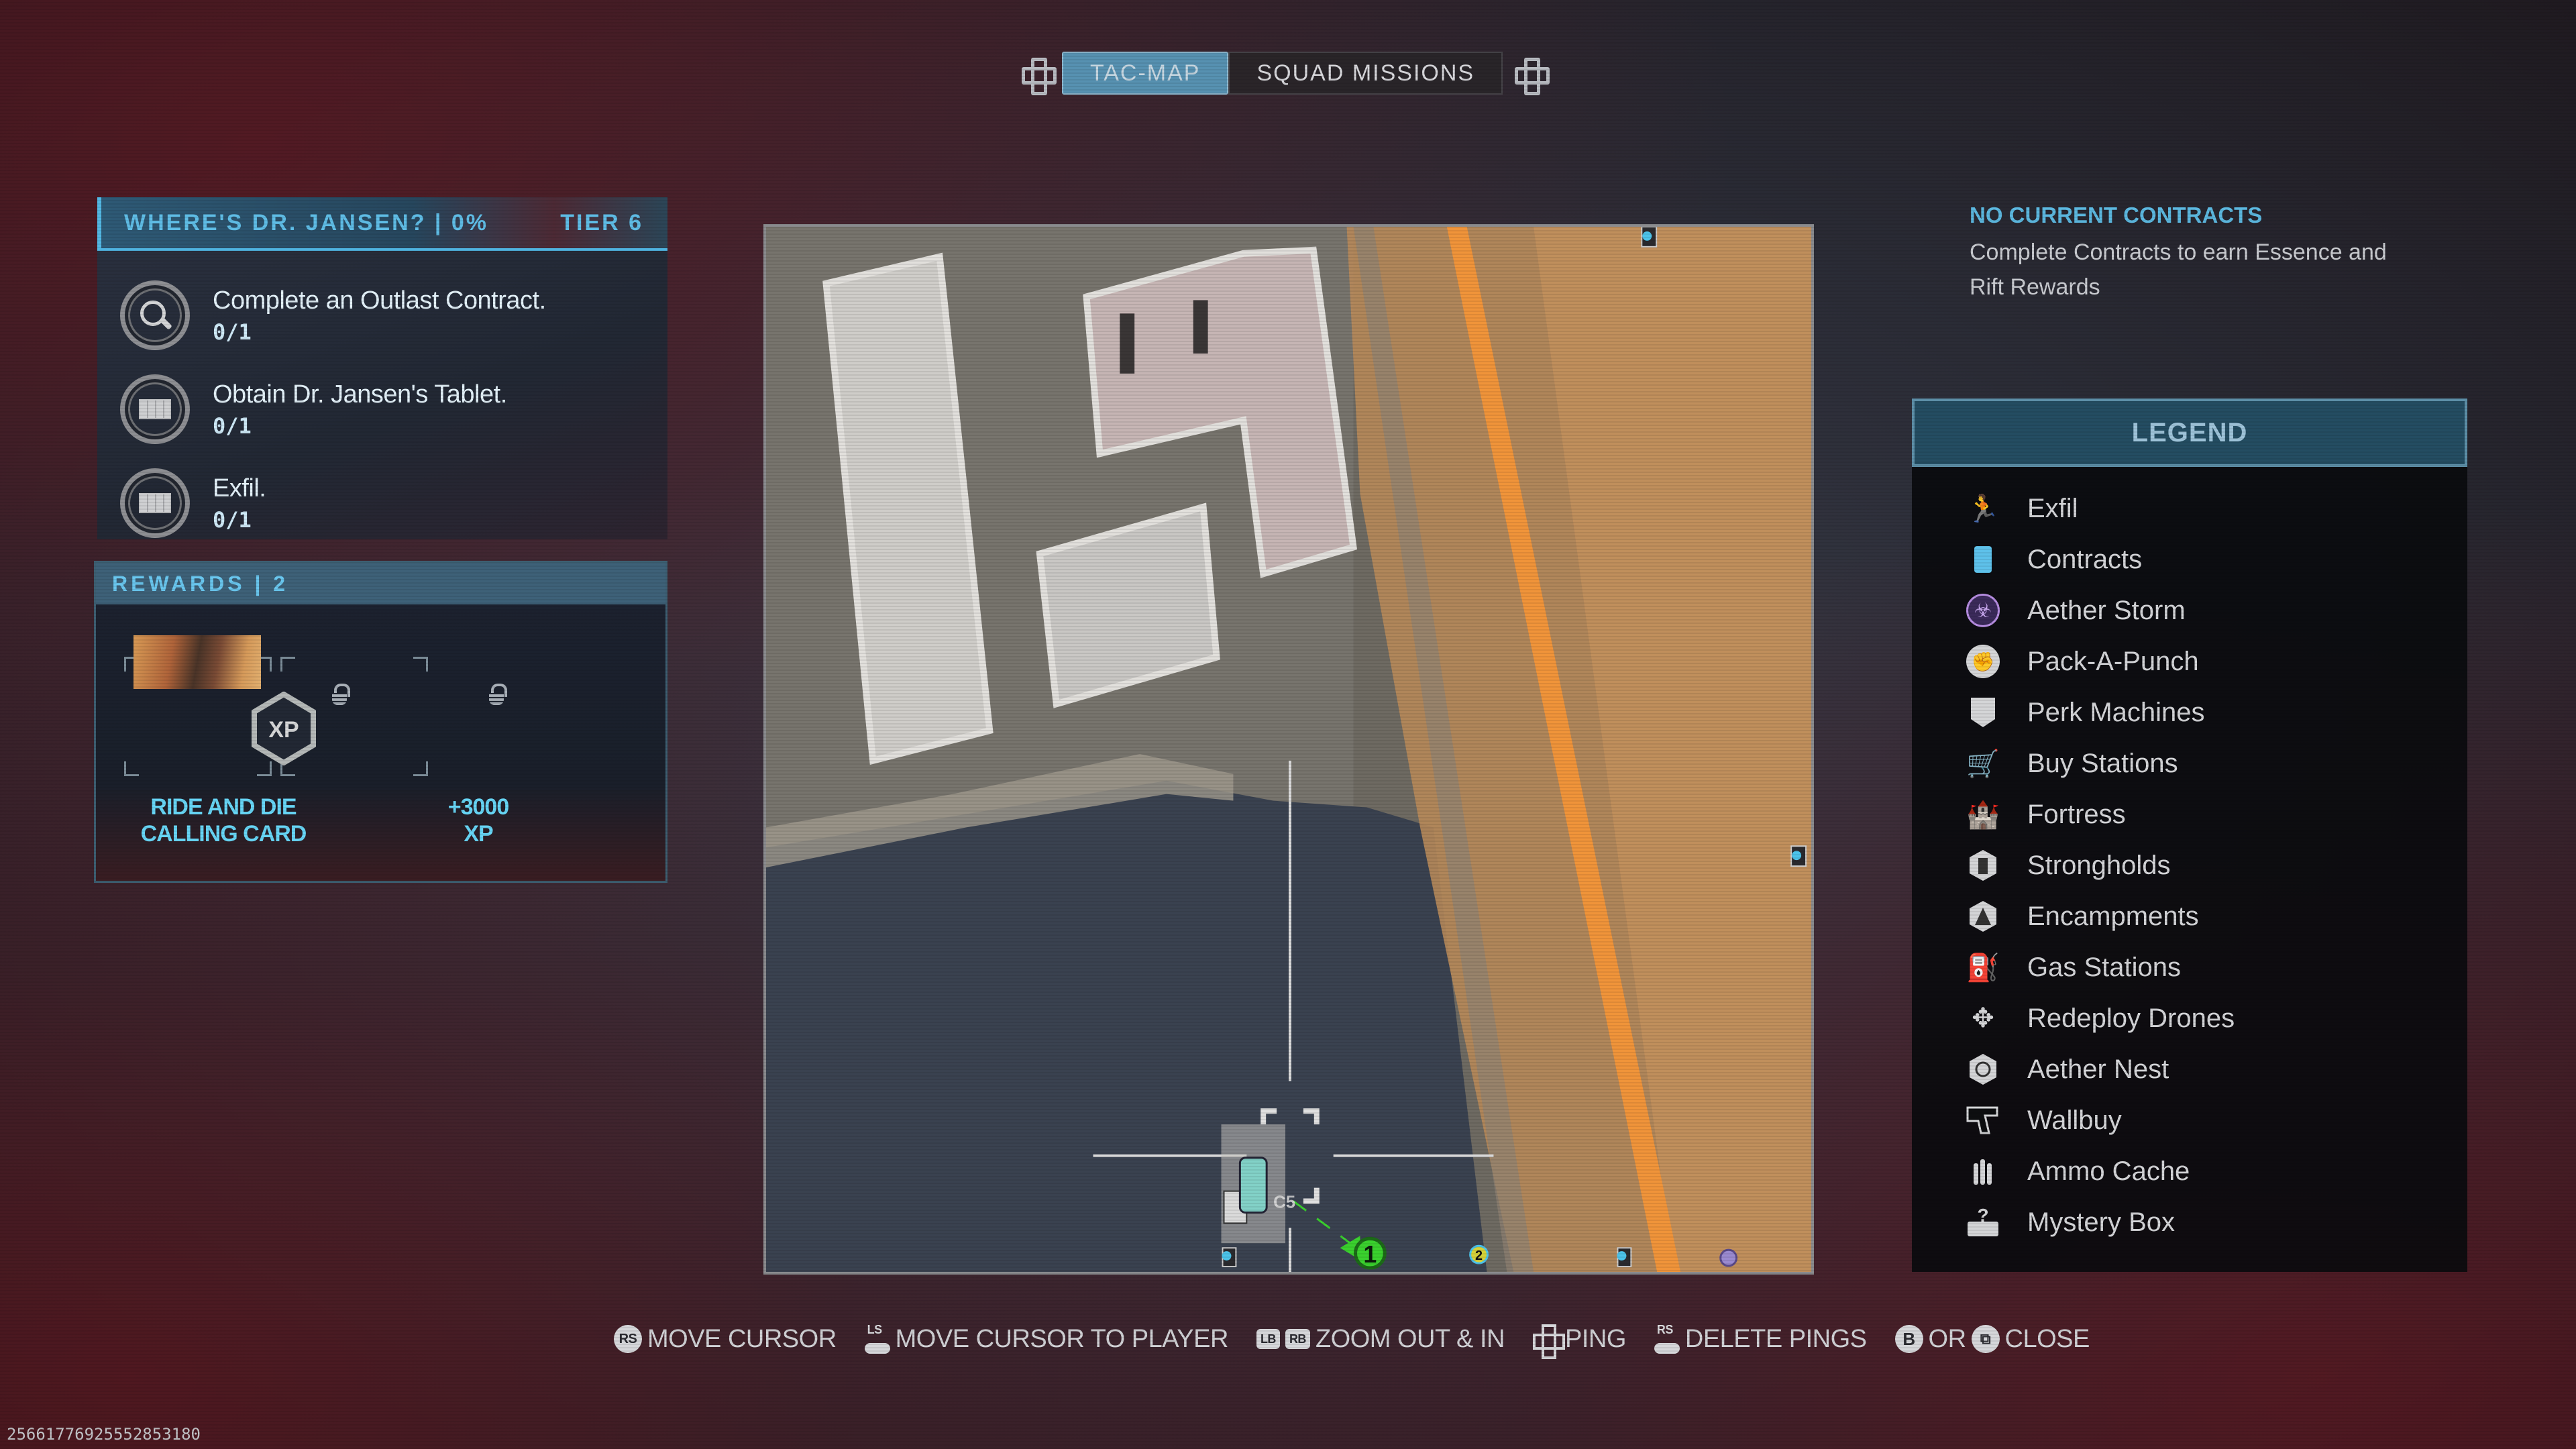  What do you see at coordinates (2189, 814) in the screenshot?
I see `legend-item: 🏰 Fortress` at bounding box center [2189, 814].